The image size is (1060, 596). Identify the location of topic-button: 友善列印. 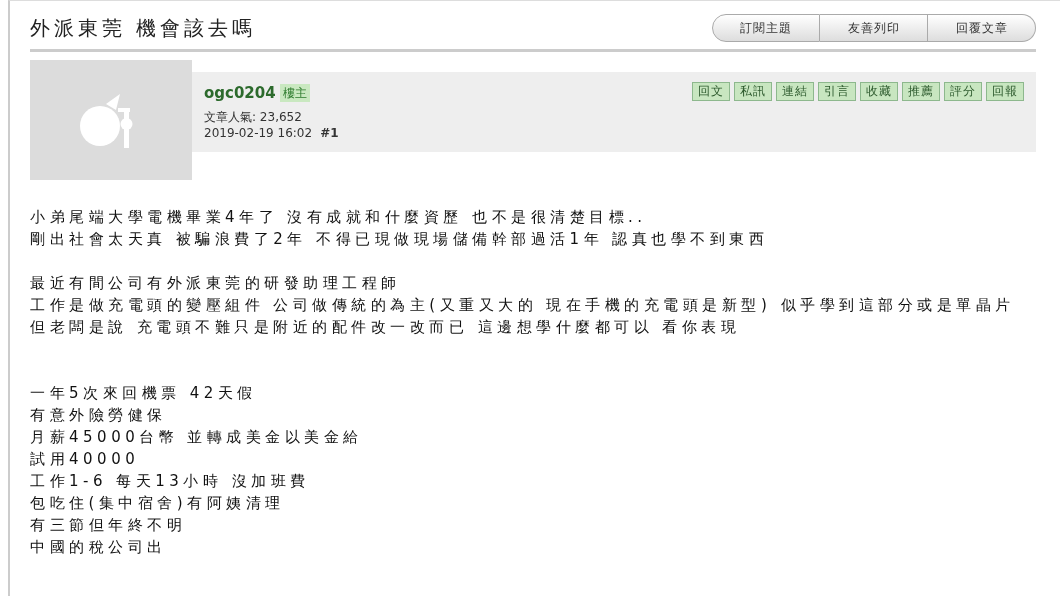
(874, 28).